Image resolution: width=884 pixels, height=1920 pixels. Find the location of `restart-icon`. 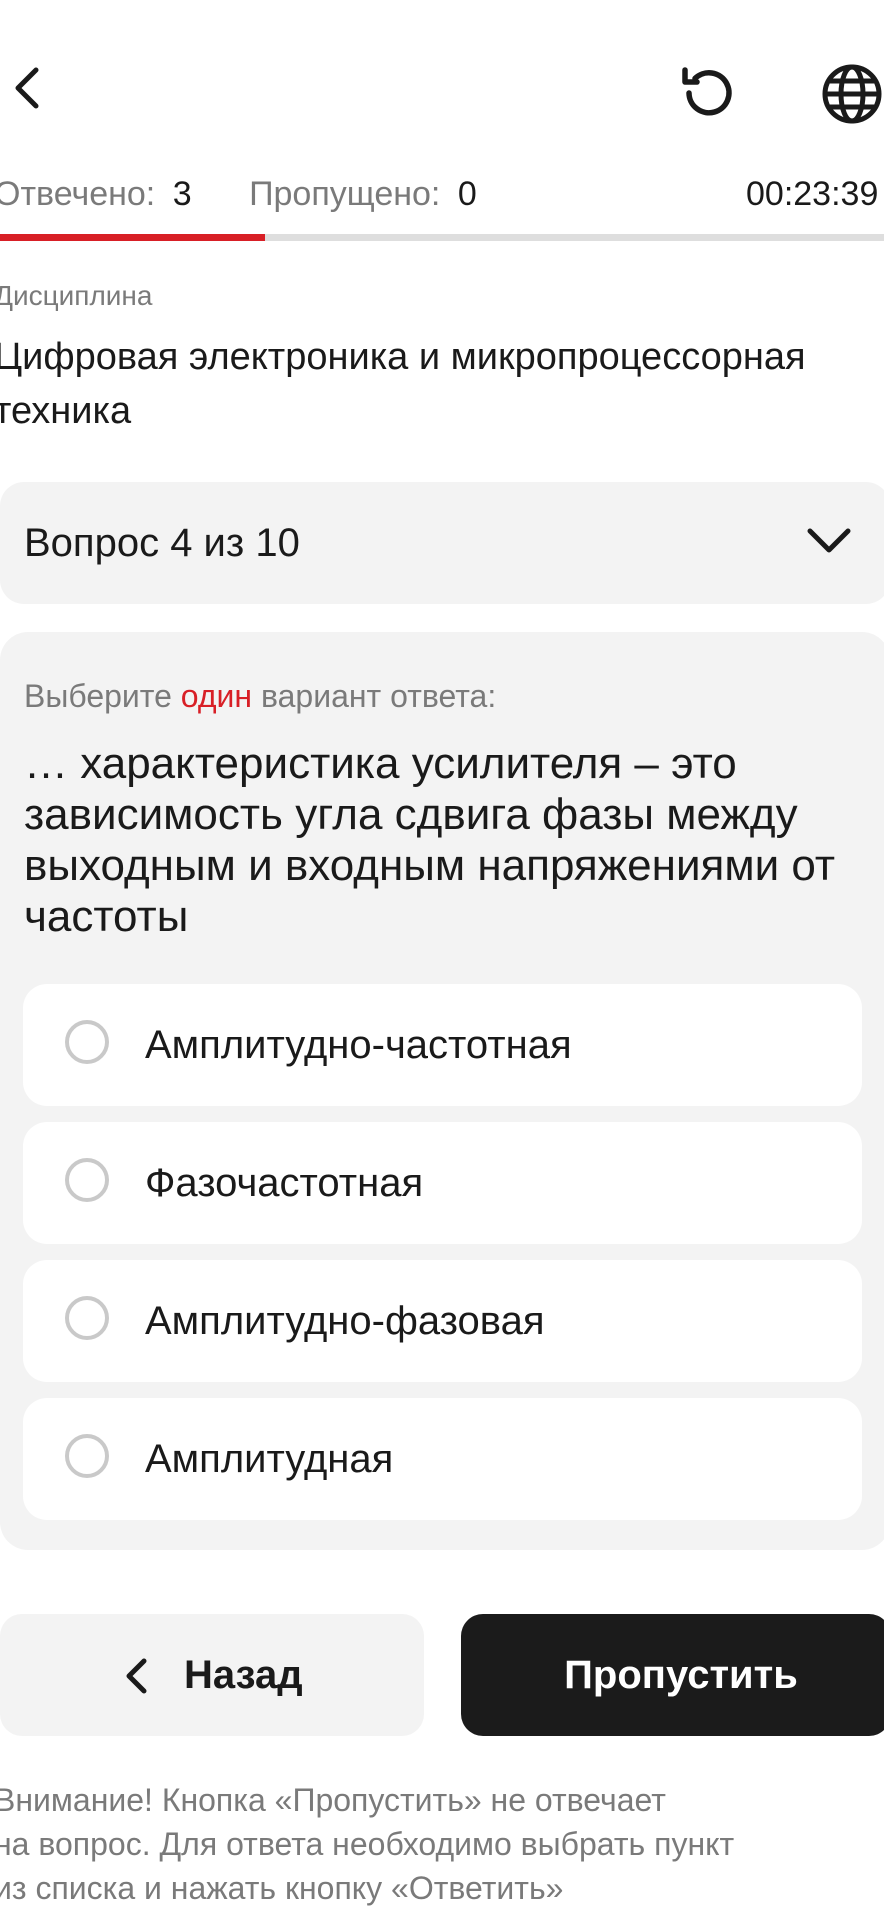

restart-icon is located at coordinates (707, 91).